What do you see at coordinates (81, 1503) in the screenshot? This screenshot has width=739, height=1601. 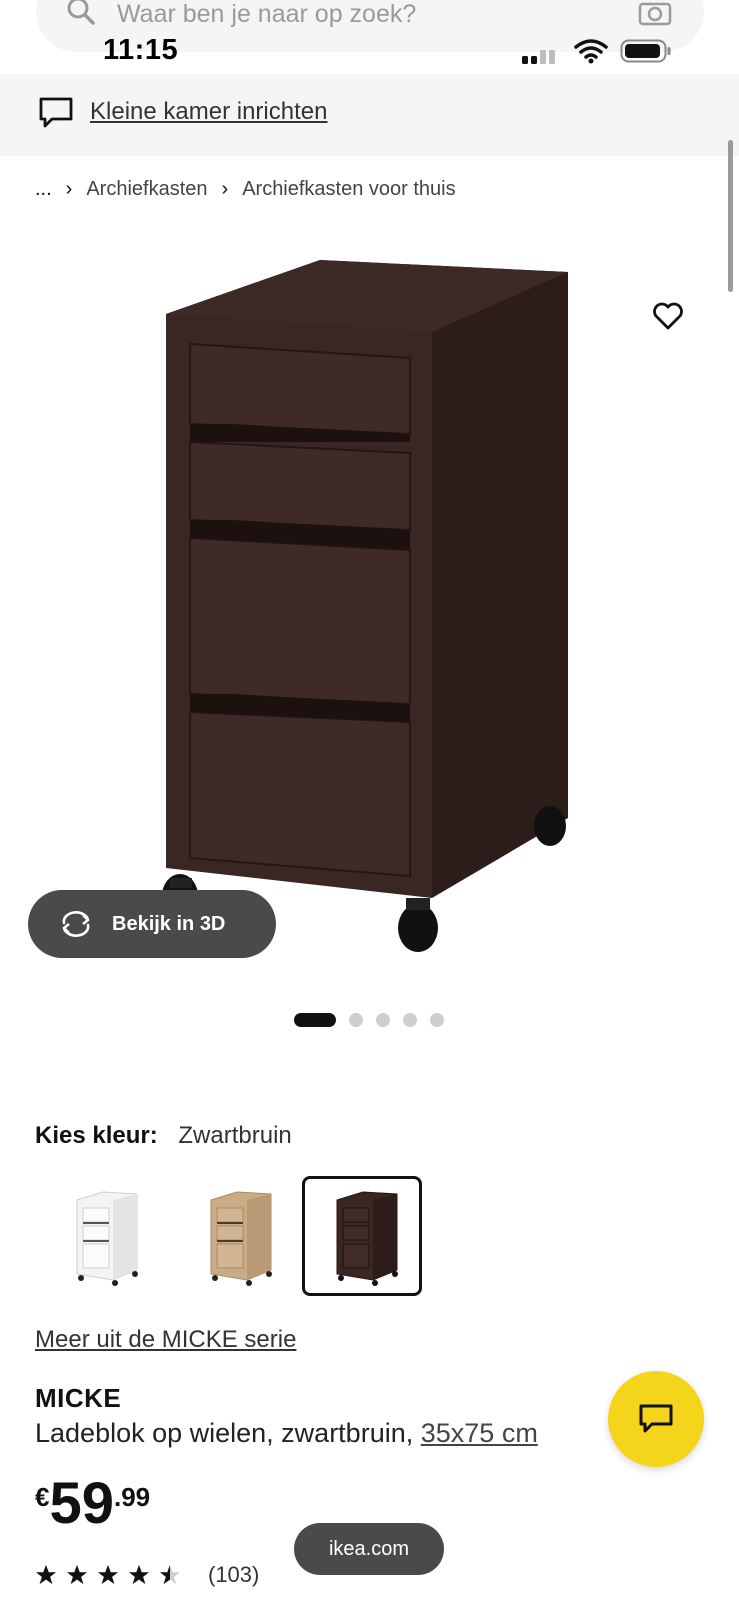 I see `price-whole: 59` at bounding box center [81, 1503].